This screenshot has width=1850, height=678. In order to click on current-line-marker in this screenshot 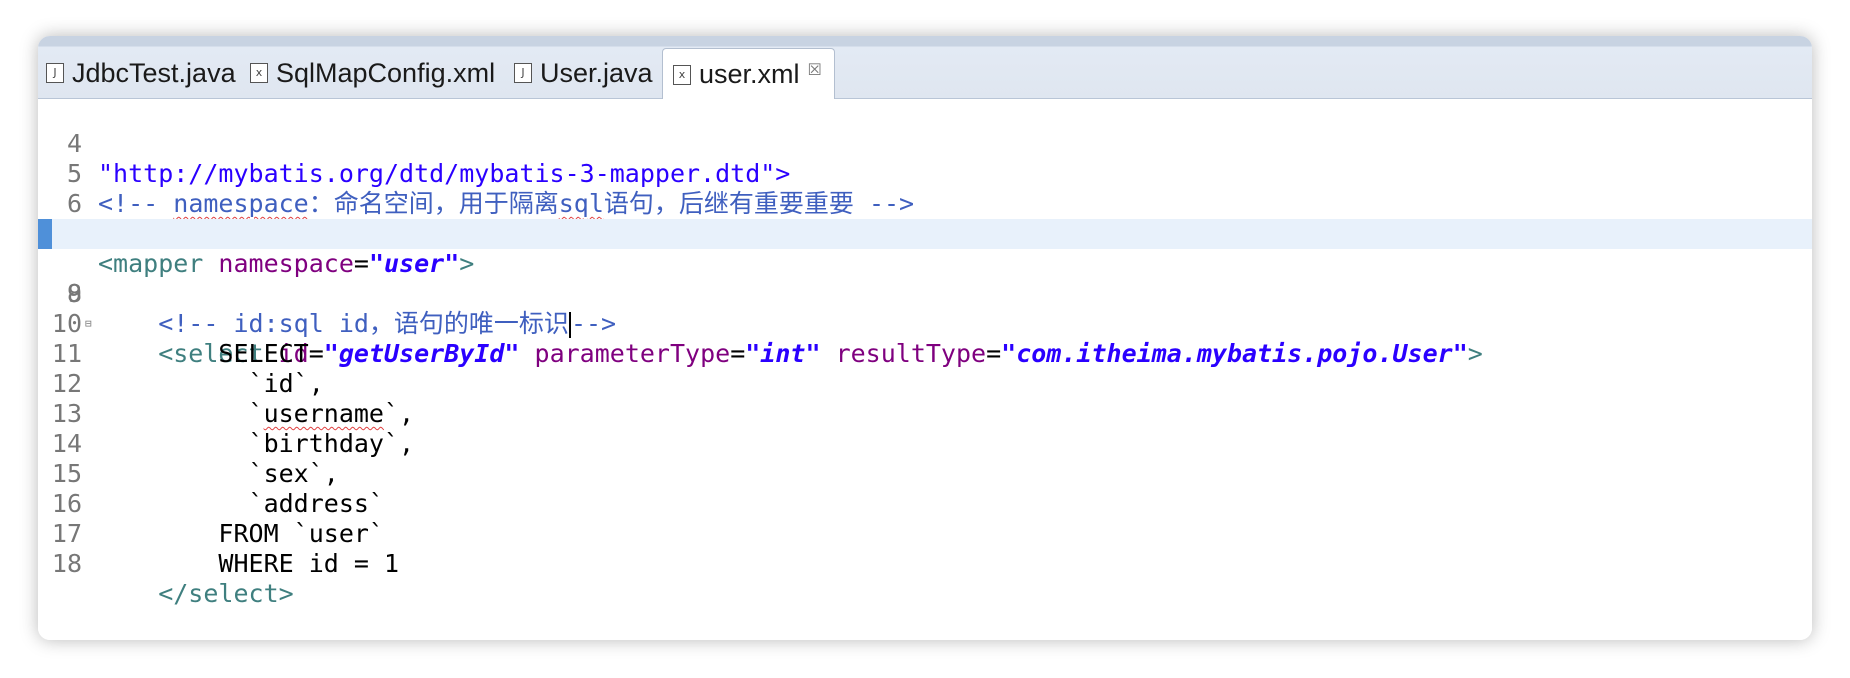, I will do `click(45, 234)`.